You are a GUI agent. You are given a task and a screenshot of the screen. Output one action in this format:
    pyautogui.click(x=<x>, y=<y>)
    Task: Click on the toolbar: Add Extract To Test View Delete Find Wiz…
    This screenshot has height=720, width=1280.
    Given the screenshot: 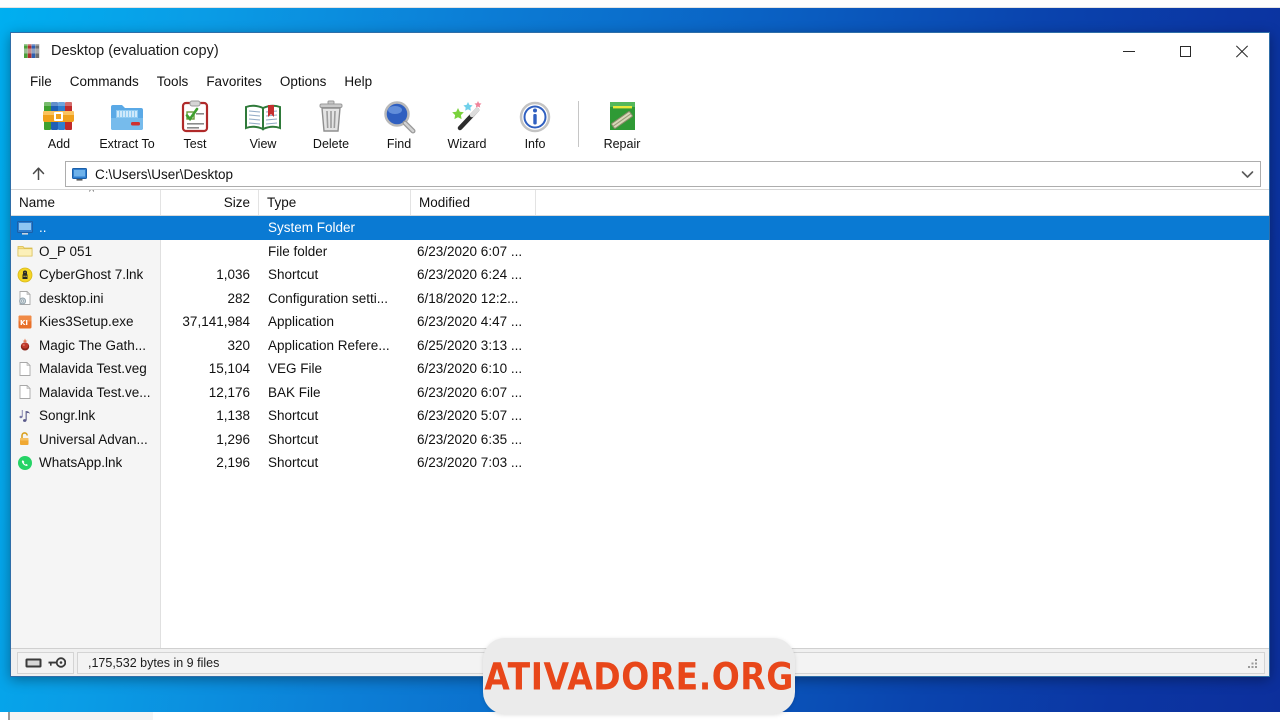 What is the action you would take?
    pyautogui.click(x=640, y=126)
    